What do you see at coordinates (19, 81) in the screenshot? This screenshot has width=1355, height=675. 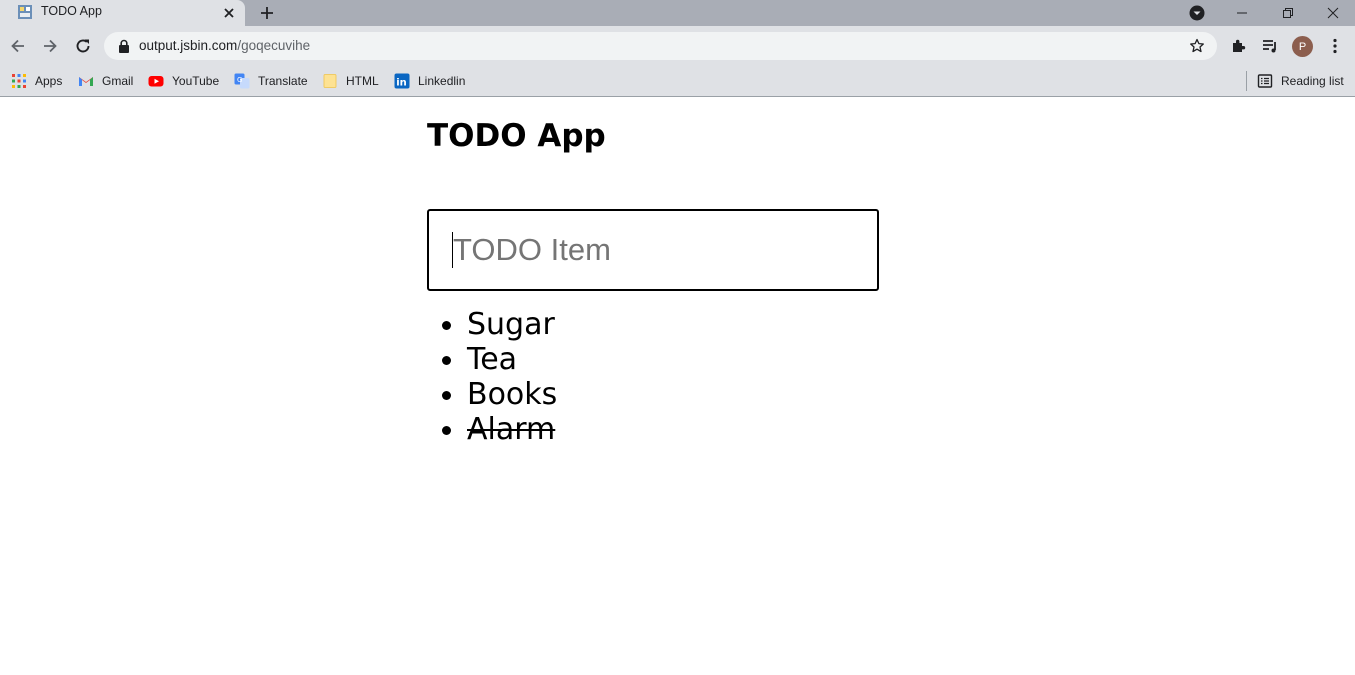 I see `apps-grid-icon` at bounding box center [19, 81].